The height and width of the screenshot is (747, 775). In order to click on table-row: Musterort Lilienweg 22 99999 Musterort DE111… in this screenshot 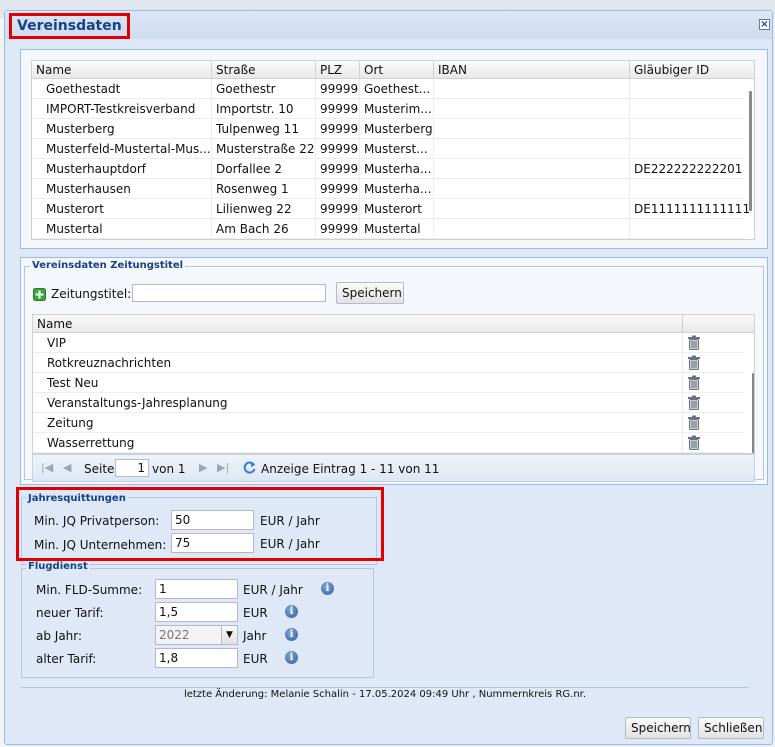, I will do `click(391, 209)`.